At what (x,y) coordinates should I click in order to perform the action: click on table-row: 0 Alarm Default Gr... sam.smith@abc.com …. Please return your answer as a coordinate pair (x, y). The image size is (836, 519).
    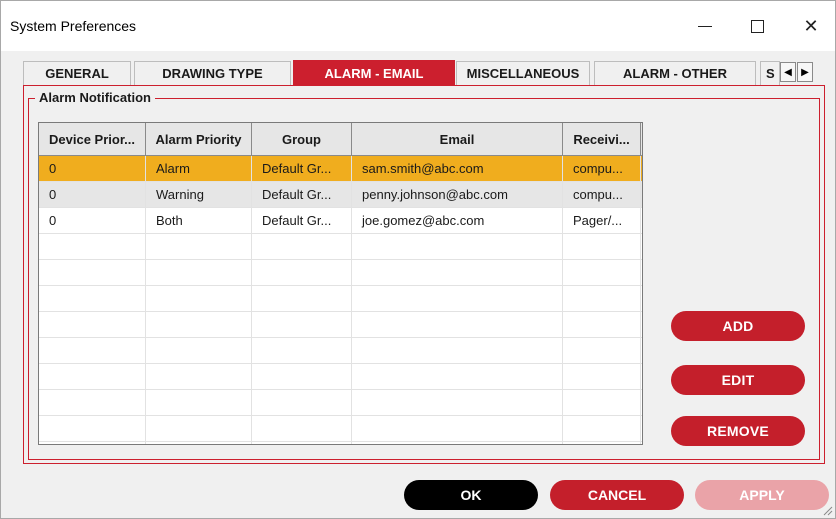
    Looking at the image, I should click on (340, 169).